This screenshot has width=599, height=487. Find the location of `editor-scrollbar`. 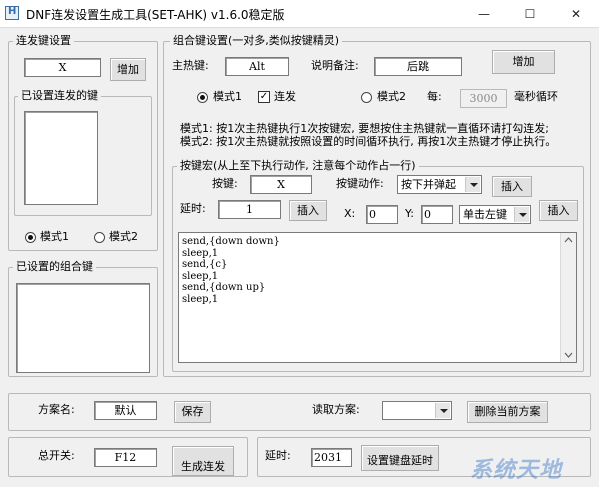

editor-scrollbar is located at coordinates (568, 297).